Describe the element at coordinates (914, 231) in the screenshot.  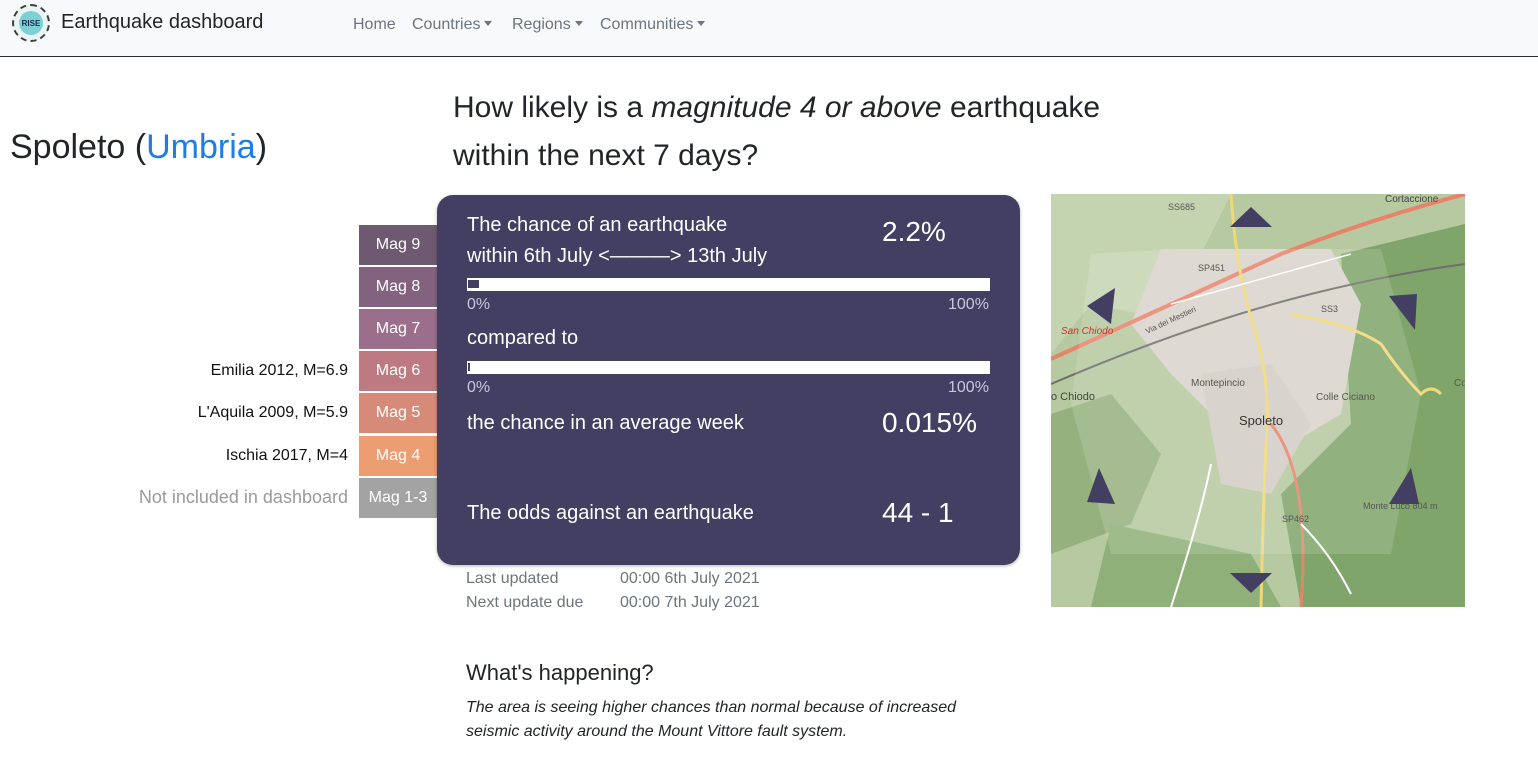
I see `chance-value: 2.2%` at that location.